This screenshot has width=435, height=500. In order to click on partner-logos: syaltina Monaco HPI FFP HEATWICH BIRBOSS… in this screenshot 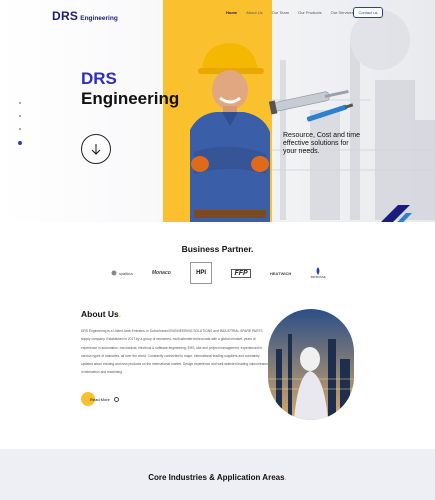, I will do `click(218, 273)`.